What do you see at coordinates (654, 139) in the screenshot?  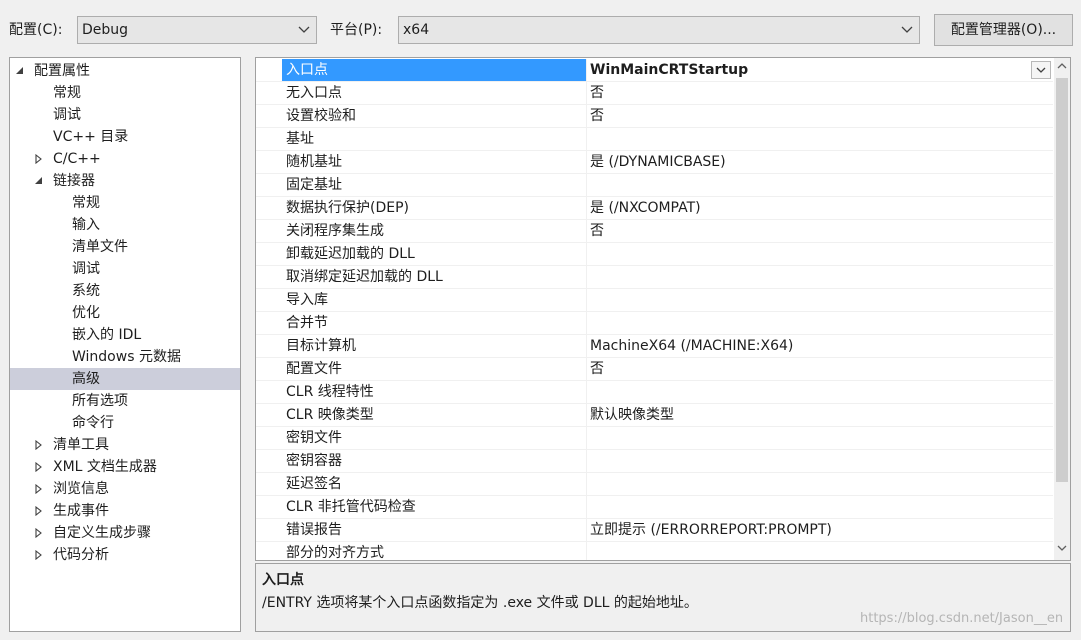 I see `property-row: 基址` at bounding box center [654, 139].